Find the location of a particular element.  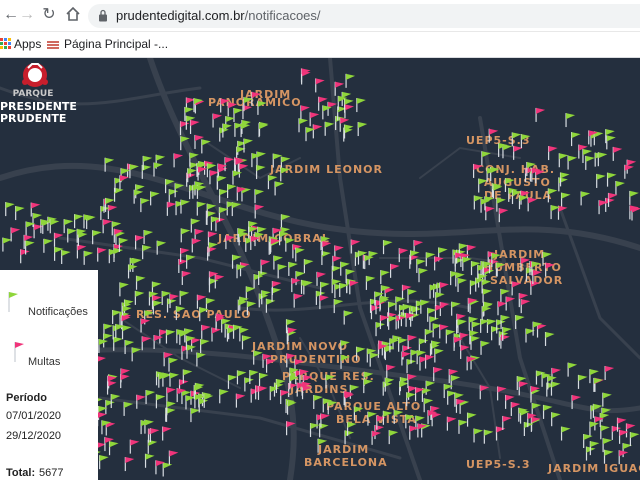

arrow-right-icon: → is located at coordinates (27, 15).